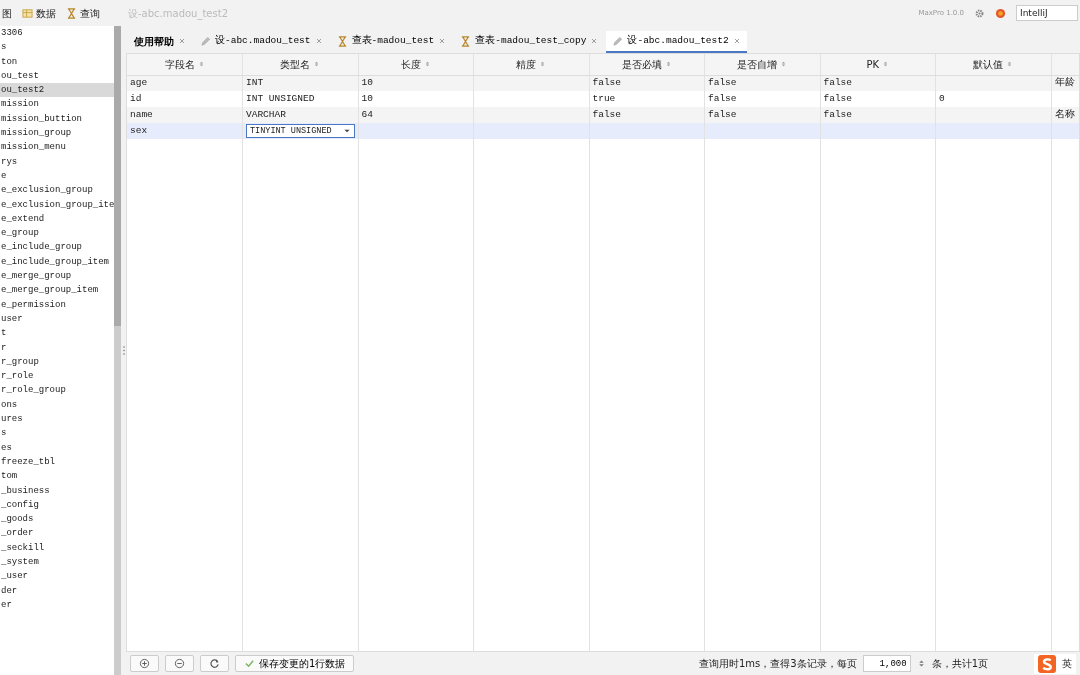 The width and height of the screenshot is (1080, 675). I want to click on tree-item: _business, so click(57, 490).